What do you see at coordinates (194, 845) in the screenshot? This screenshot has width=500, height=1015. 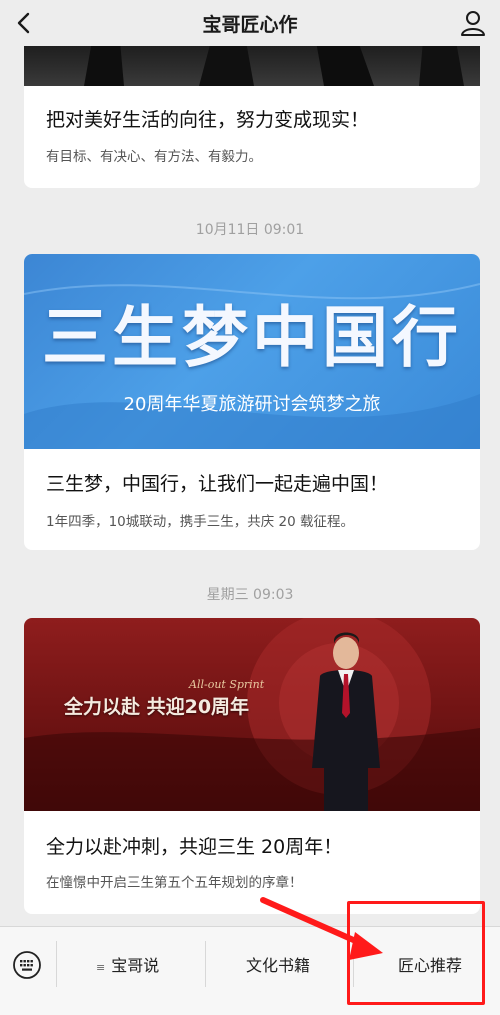 I see `article-3-title: 全力以赴冲刺，共迎三生 20周年！` at bounding box center [194, 845].